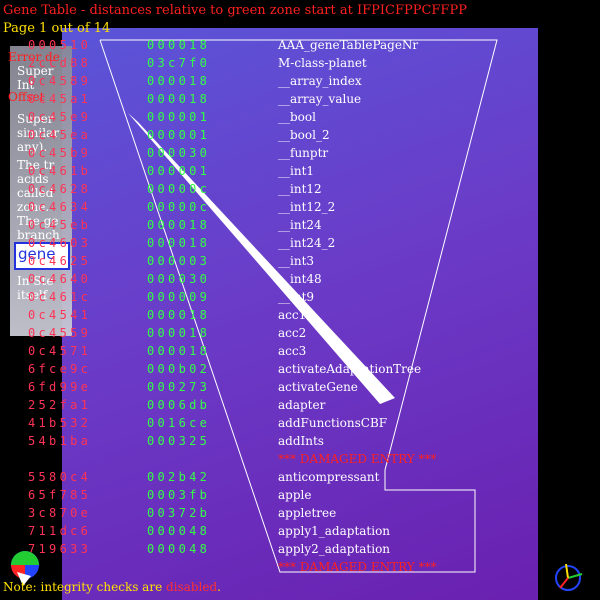  Describe the element at coordinates (192, 587) in the screenshot. I see `integrity-status: disabled` at that location.